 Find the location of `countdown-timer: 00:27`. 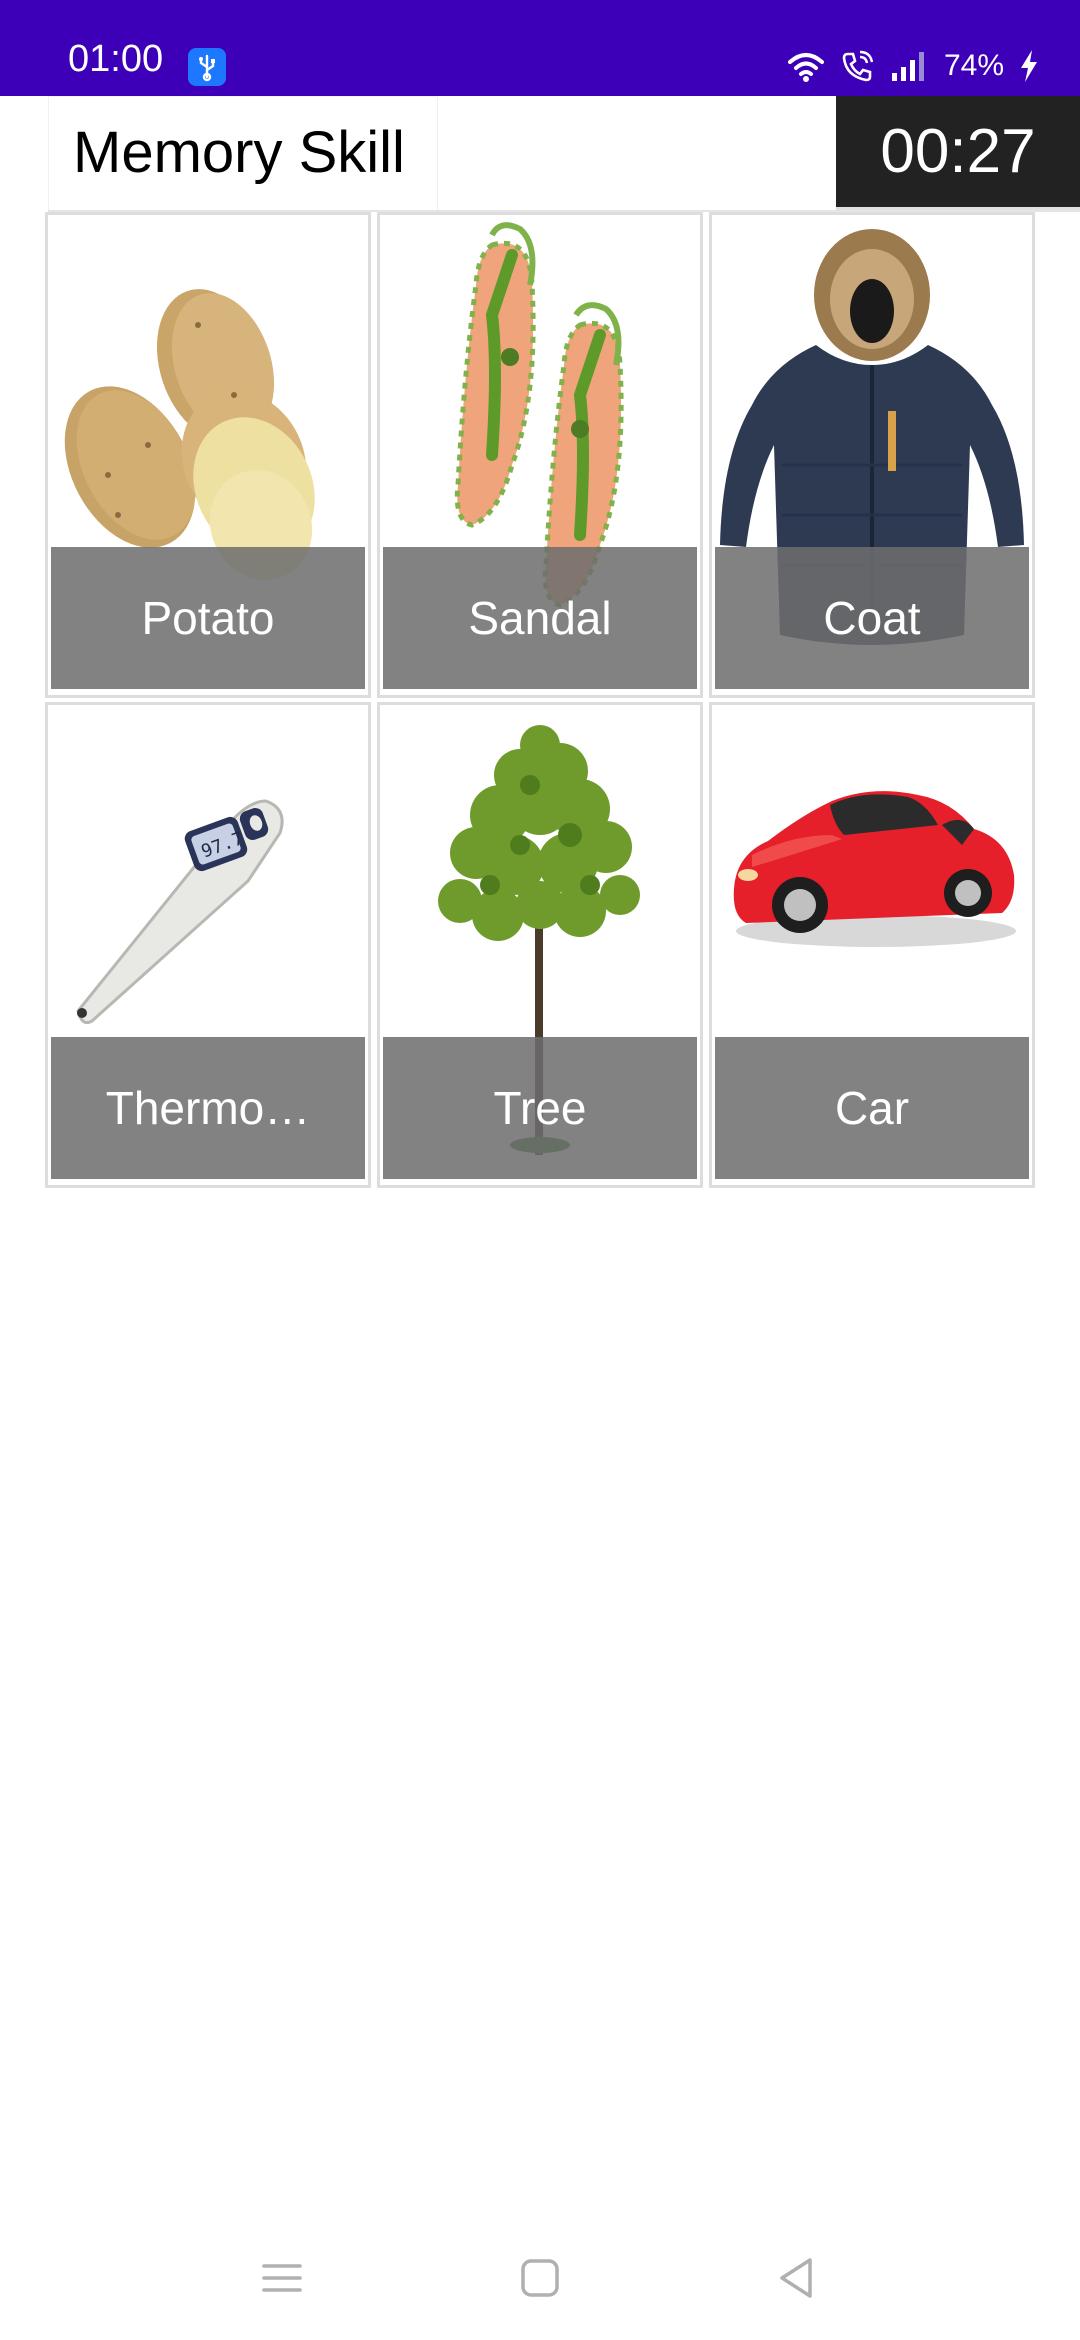

countdown-timer: 00:27 is located at coordinates (958, 153).